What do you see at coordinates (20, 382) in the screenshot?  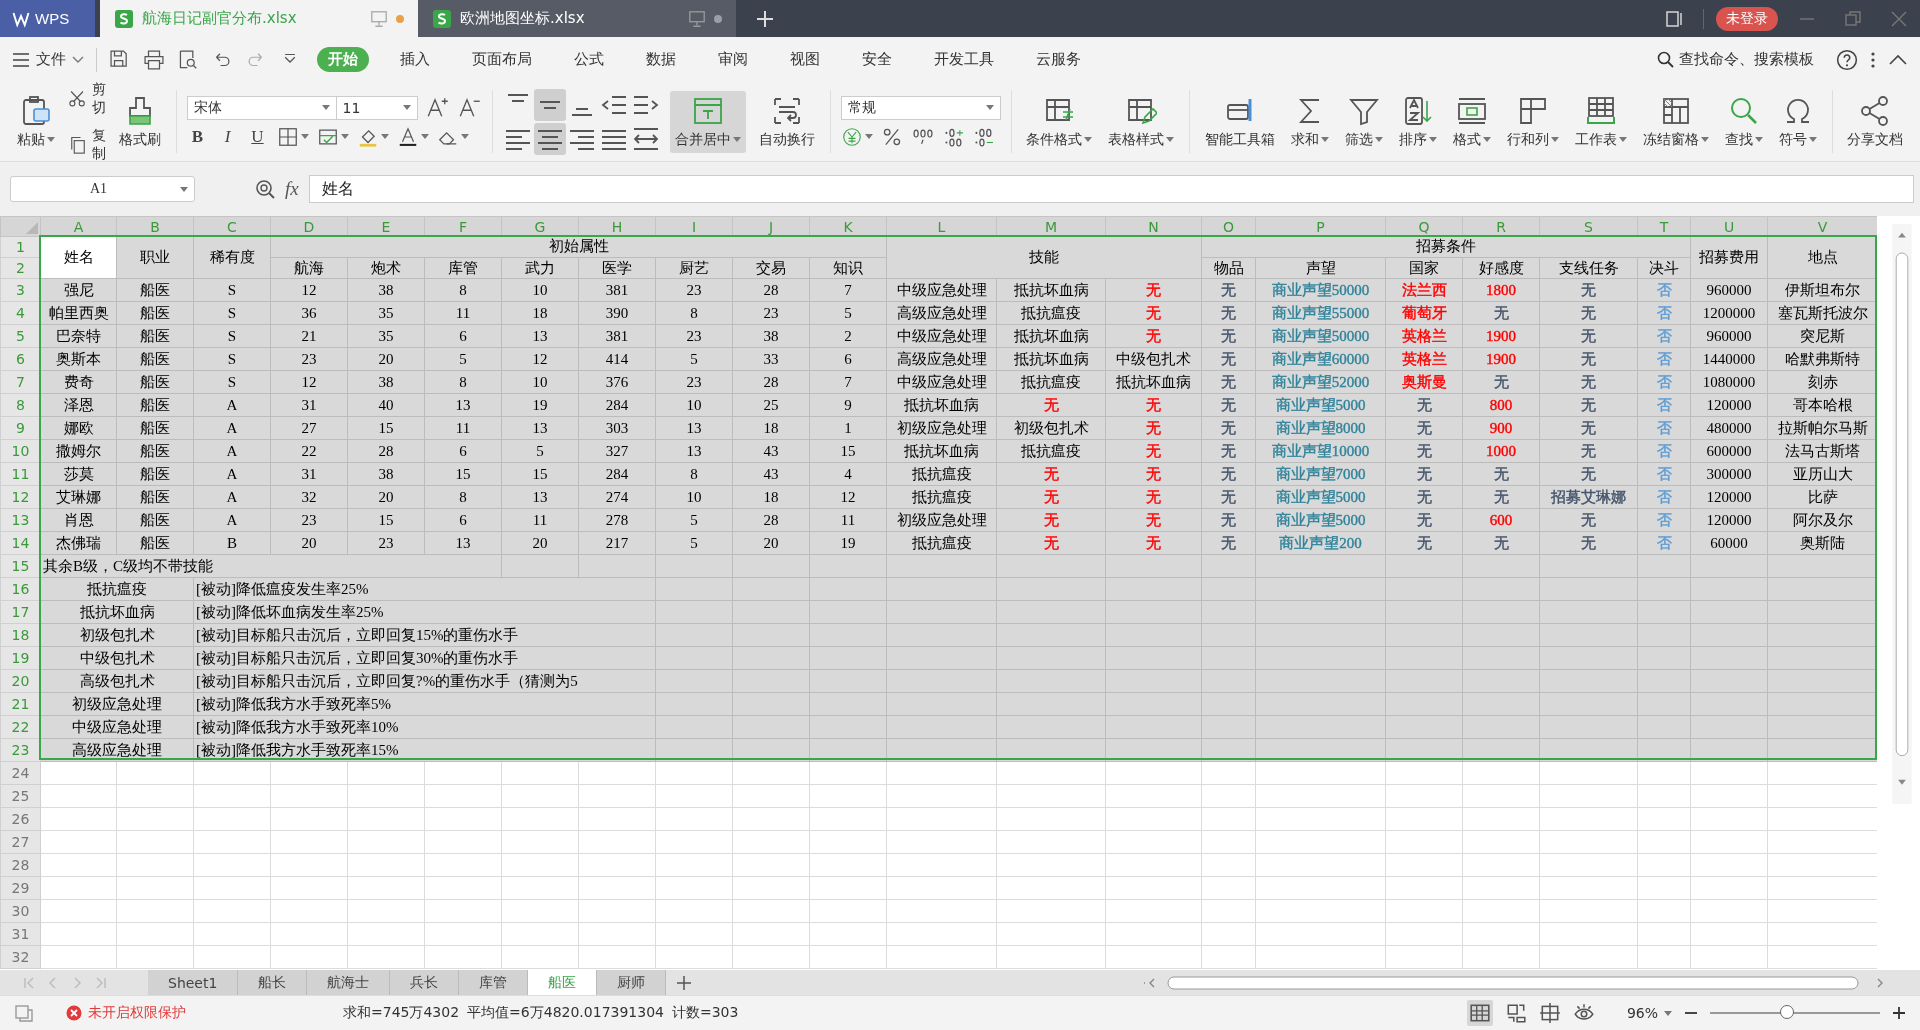 I see `row-header: 7` at bounding box center [20, 382].